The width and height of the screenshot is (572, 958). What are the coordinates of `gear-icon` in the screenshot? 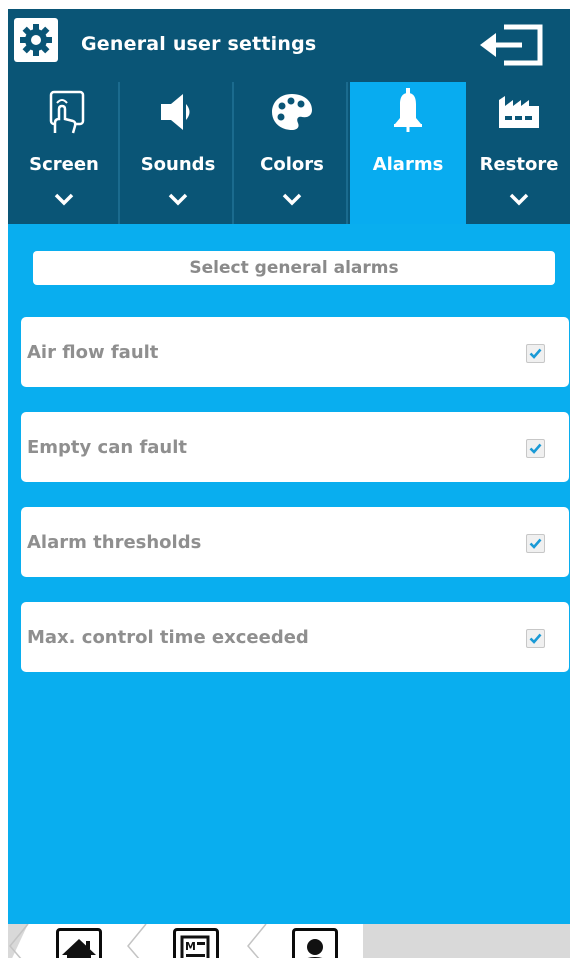 It's located at (36, 40).